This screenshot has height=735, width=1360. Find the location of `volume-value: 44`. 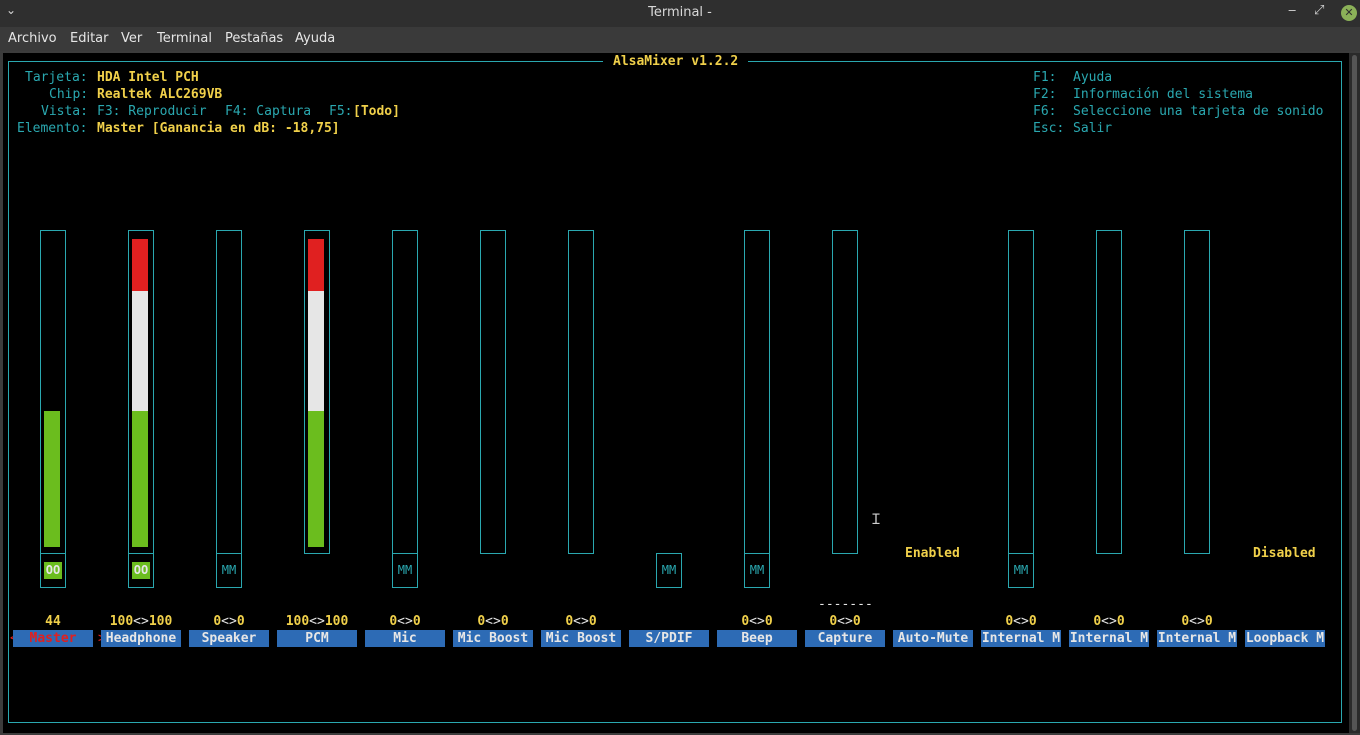

volume-value: 44 is located at coordinates (53, 621).